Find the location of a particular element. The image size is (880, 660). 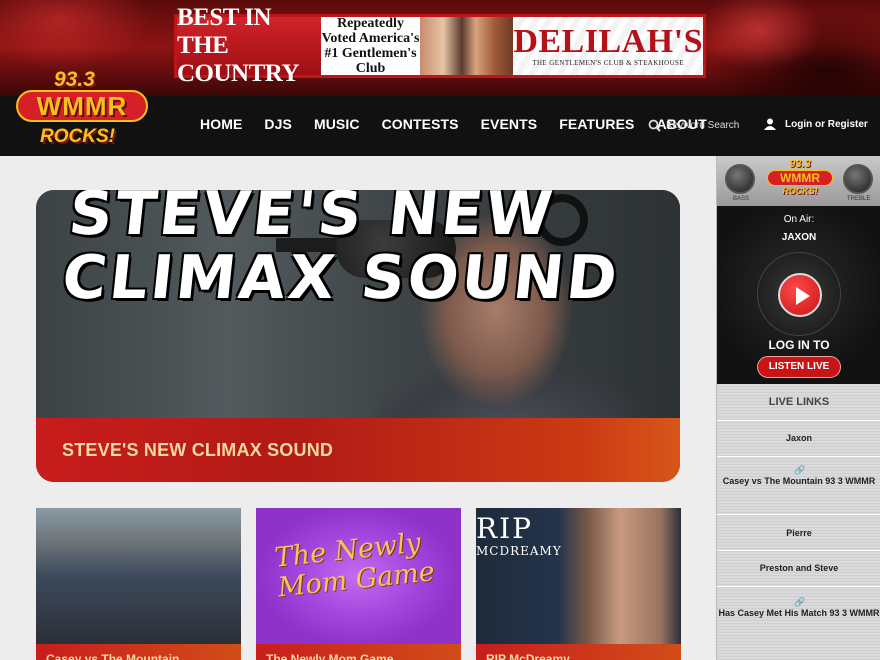

ad-left-text: BEST IN THE COUNTRY is located at coordinates (238, 45).